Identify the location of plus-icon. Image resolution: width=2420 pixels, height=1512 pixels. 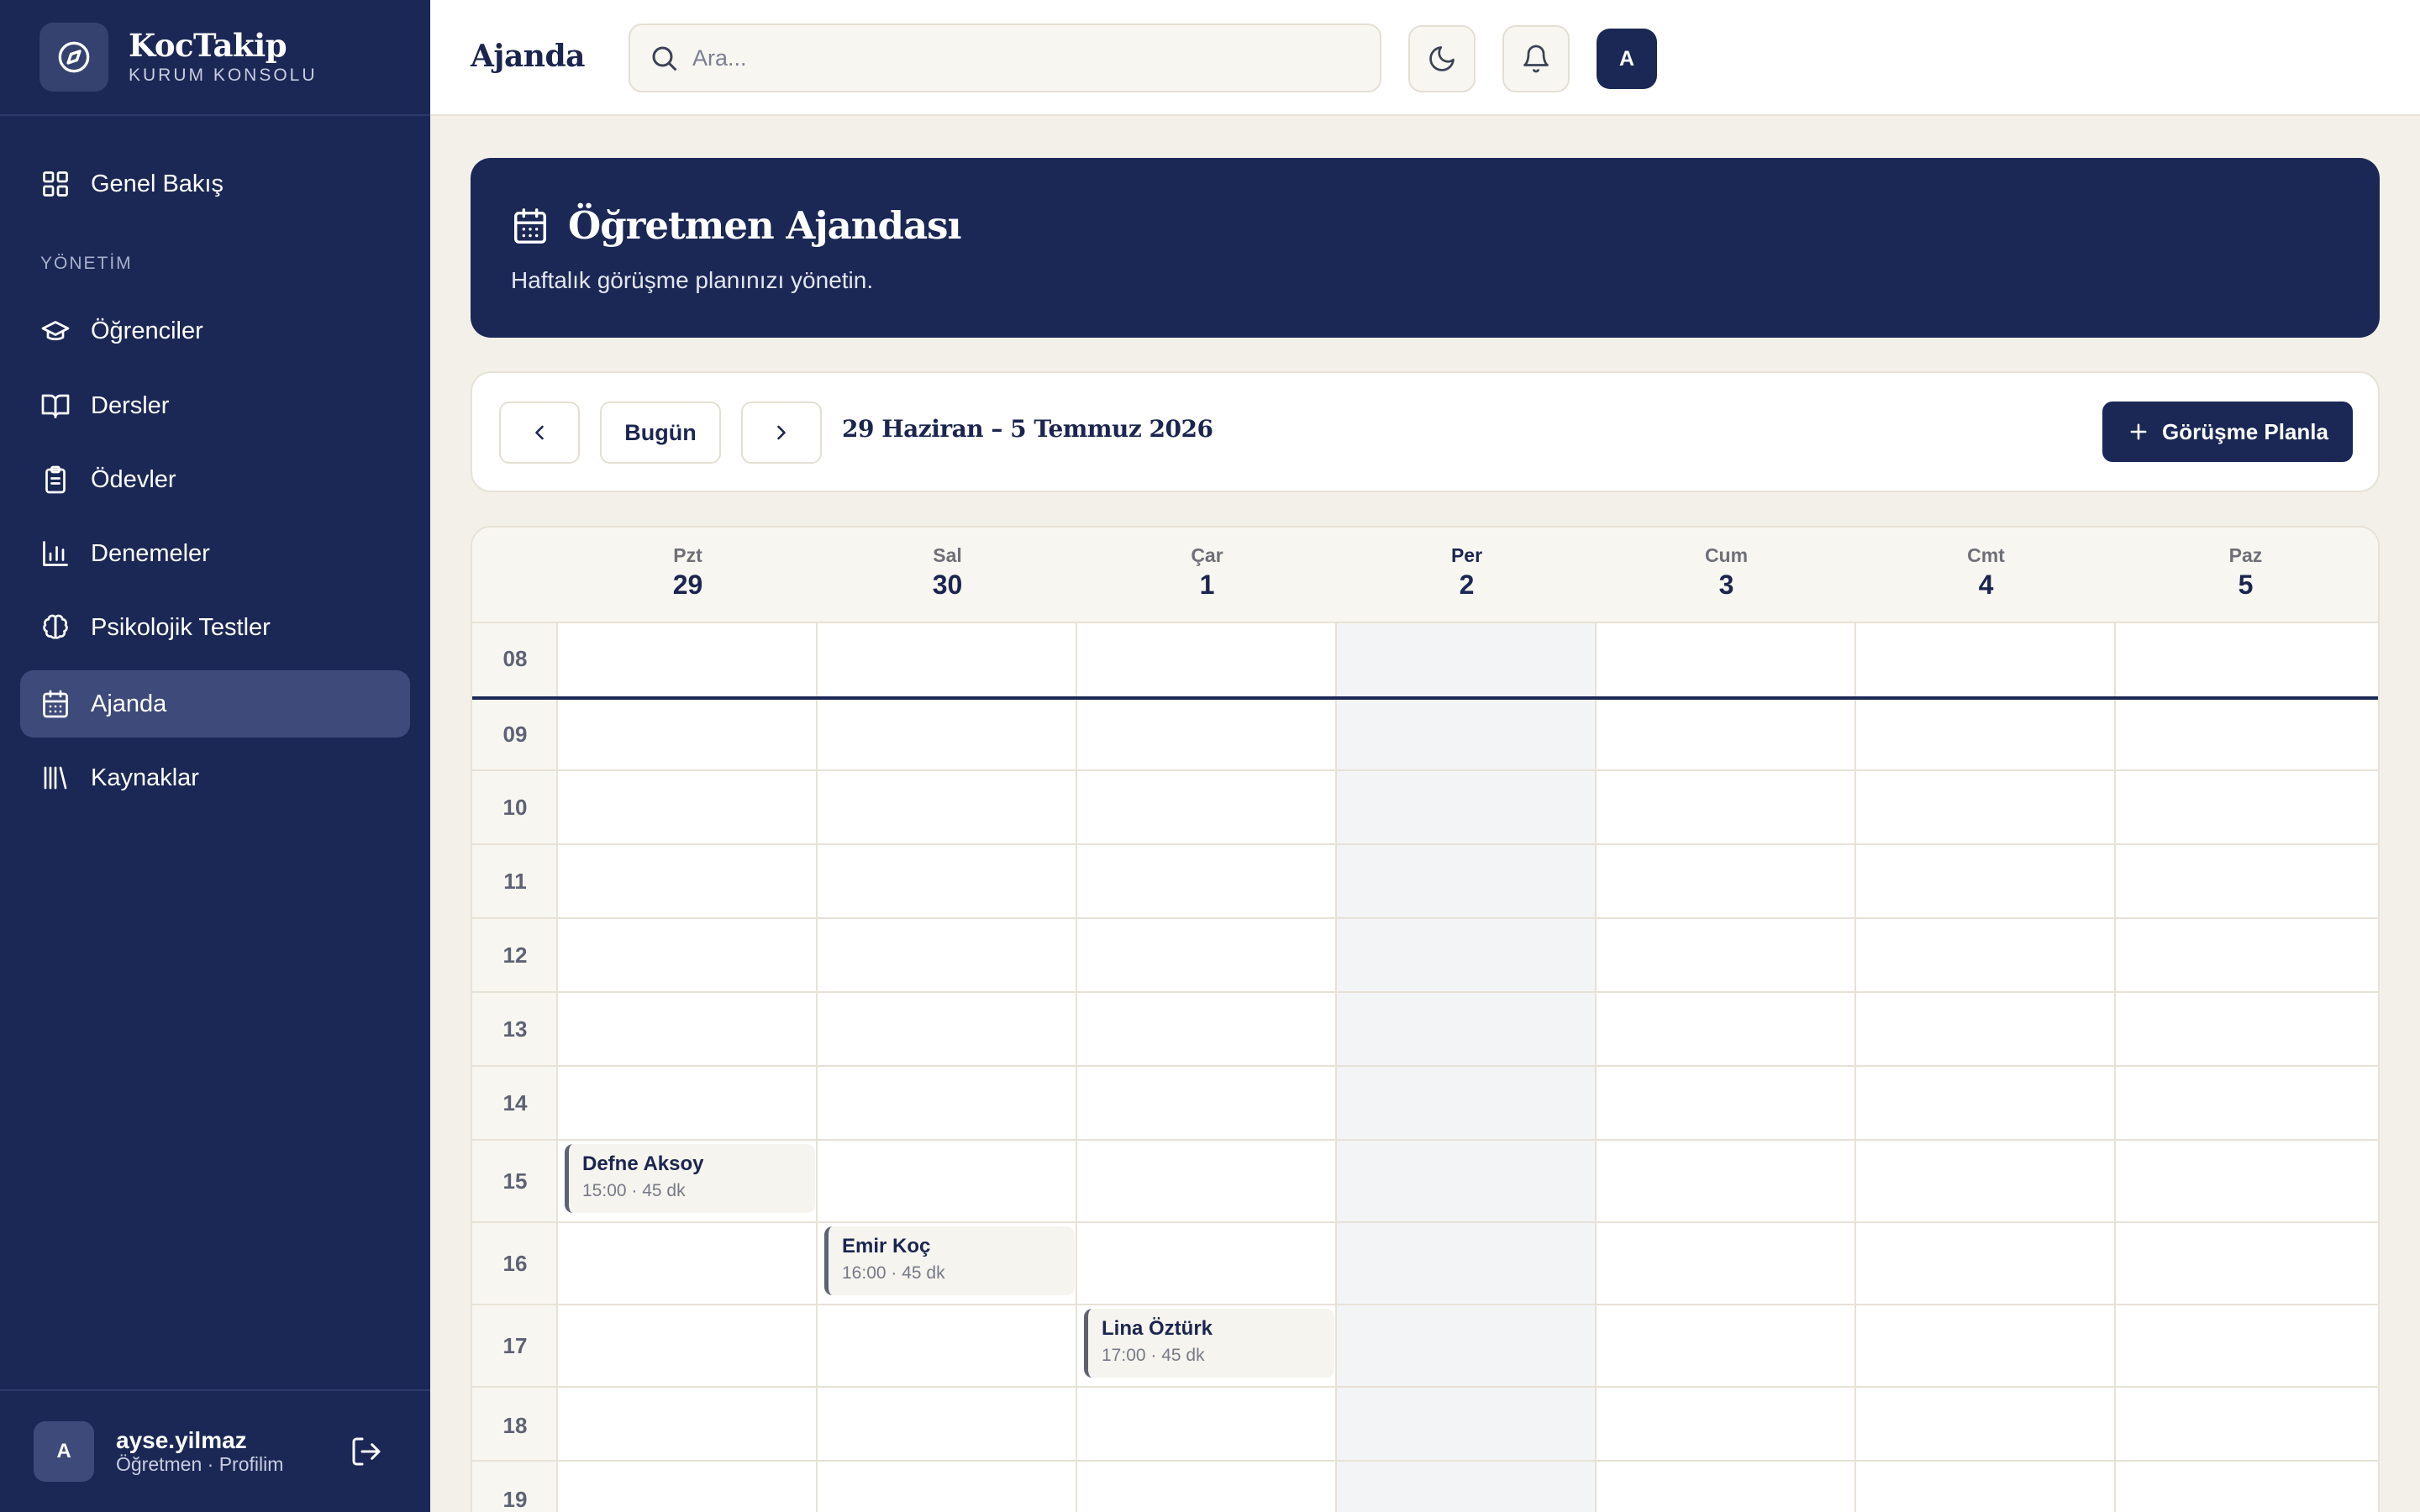
(2139, 431).